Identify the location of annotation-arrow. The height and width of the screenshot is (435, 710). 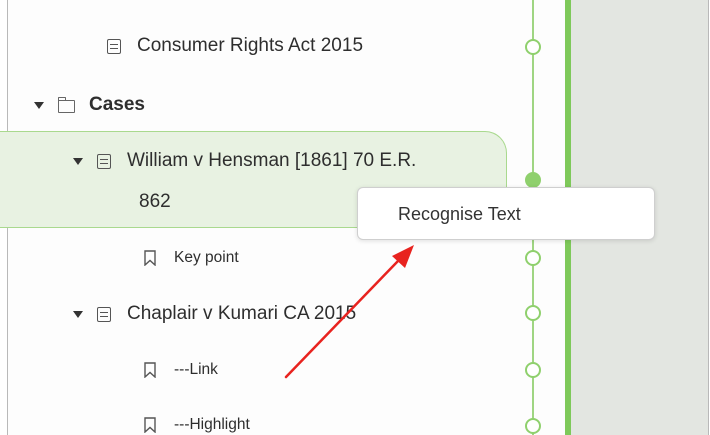
(349, 312).